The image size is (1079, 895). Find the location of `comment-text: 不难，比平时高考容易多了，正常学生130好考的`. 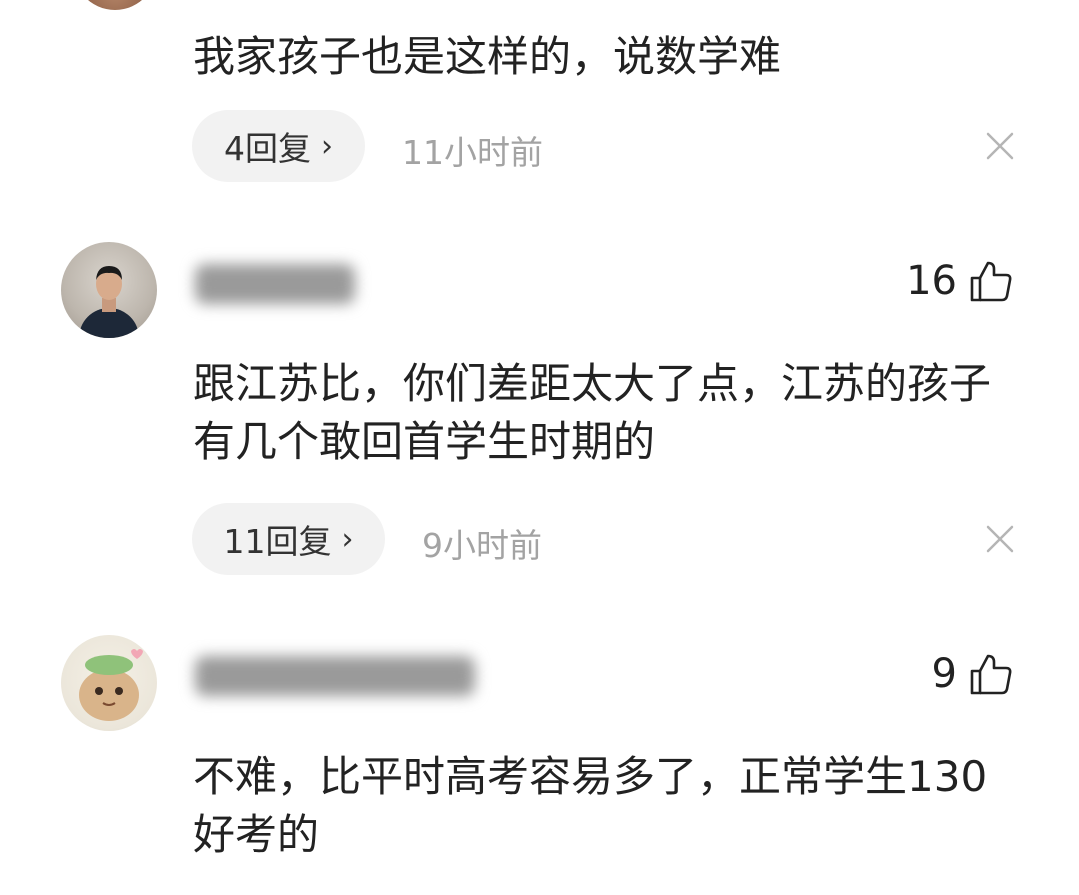

comment-text: 不难，比平时高考容易多了，正常学生130好考的 is located at coordinates (590, 805).